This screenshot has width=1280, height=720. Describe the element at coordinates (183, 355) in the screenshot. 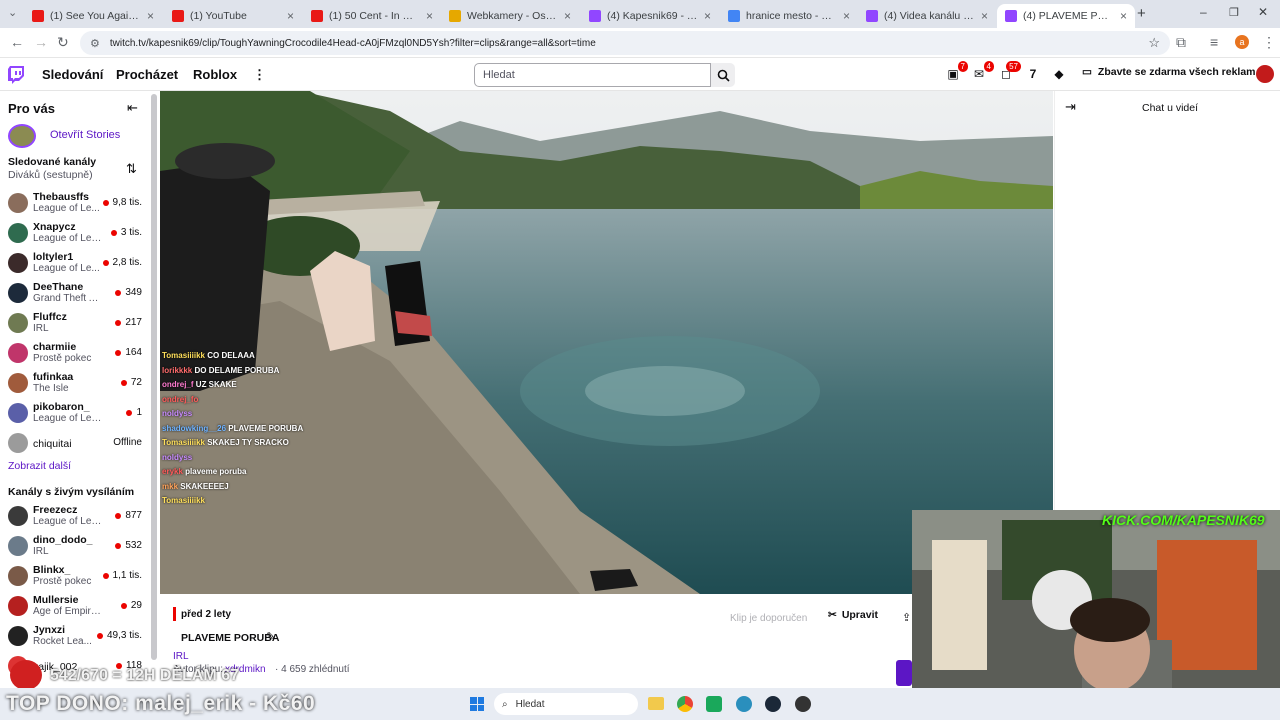

I see `overlay-chat-user: Tomasiiiikk` at that location.